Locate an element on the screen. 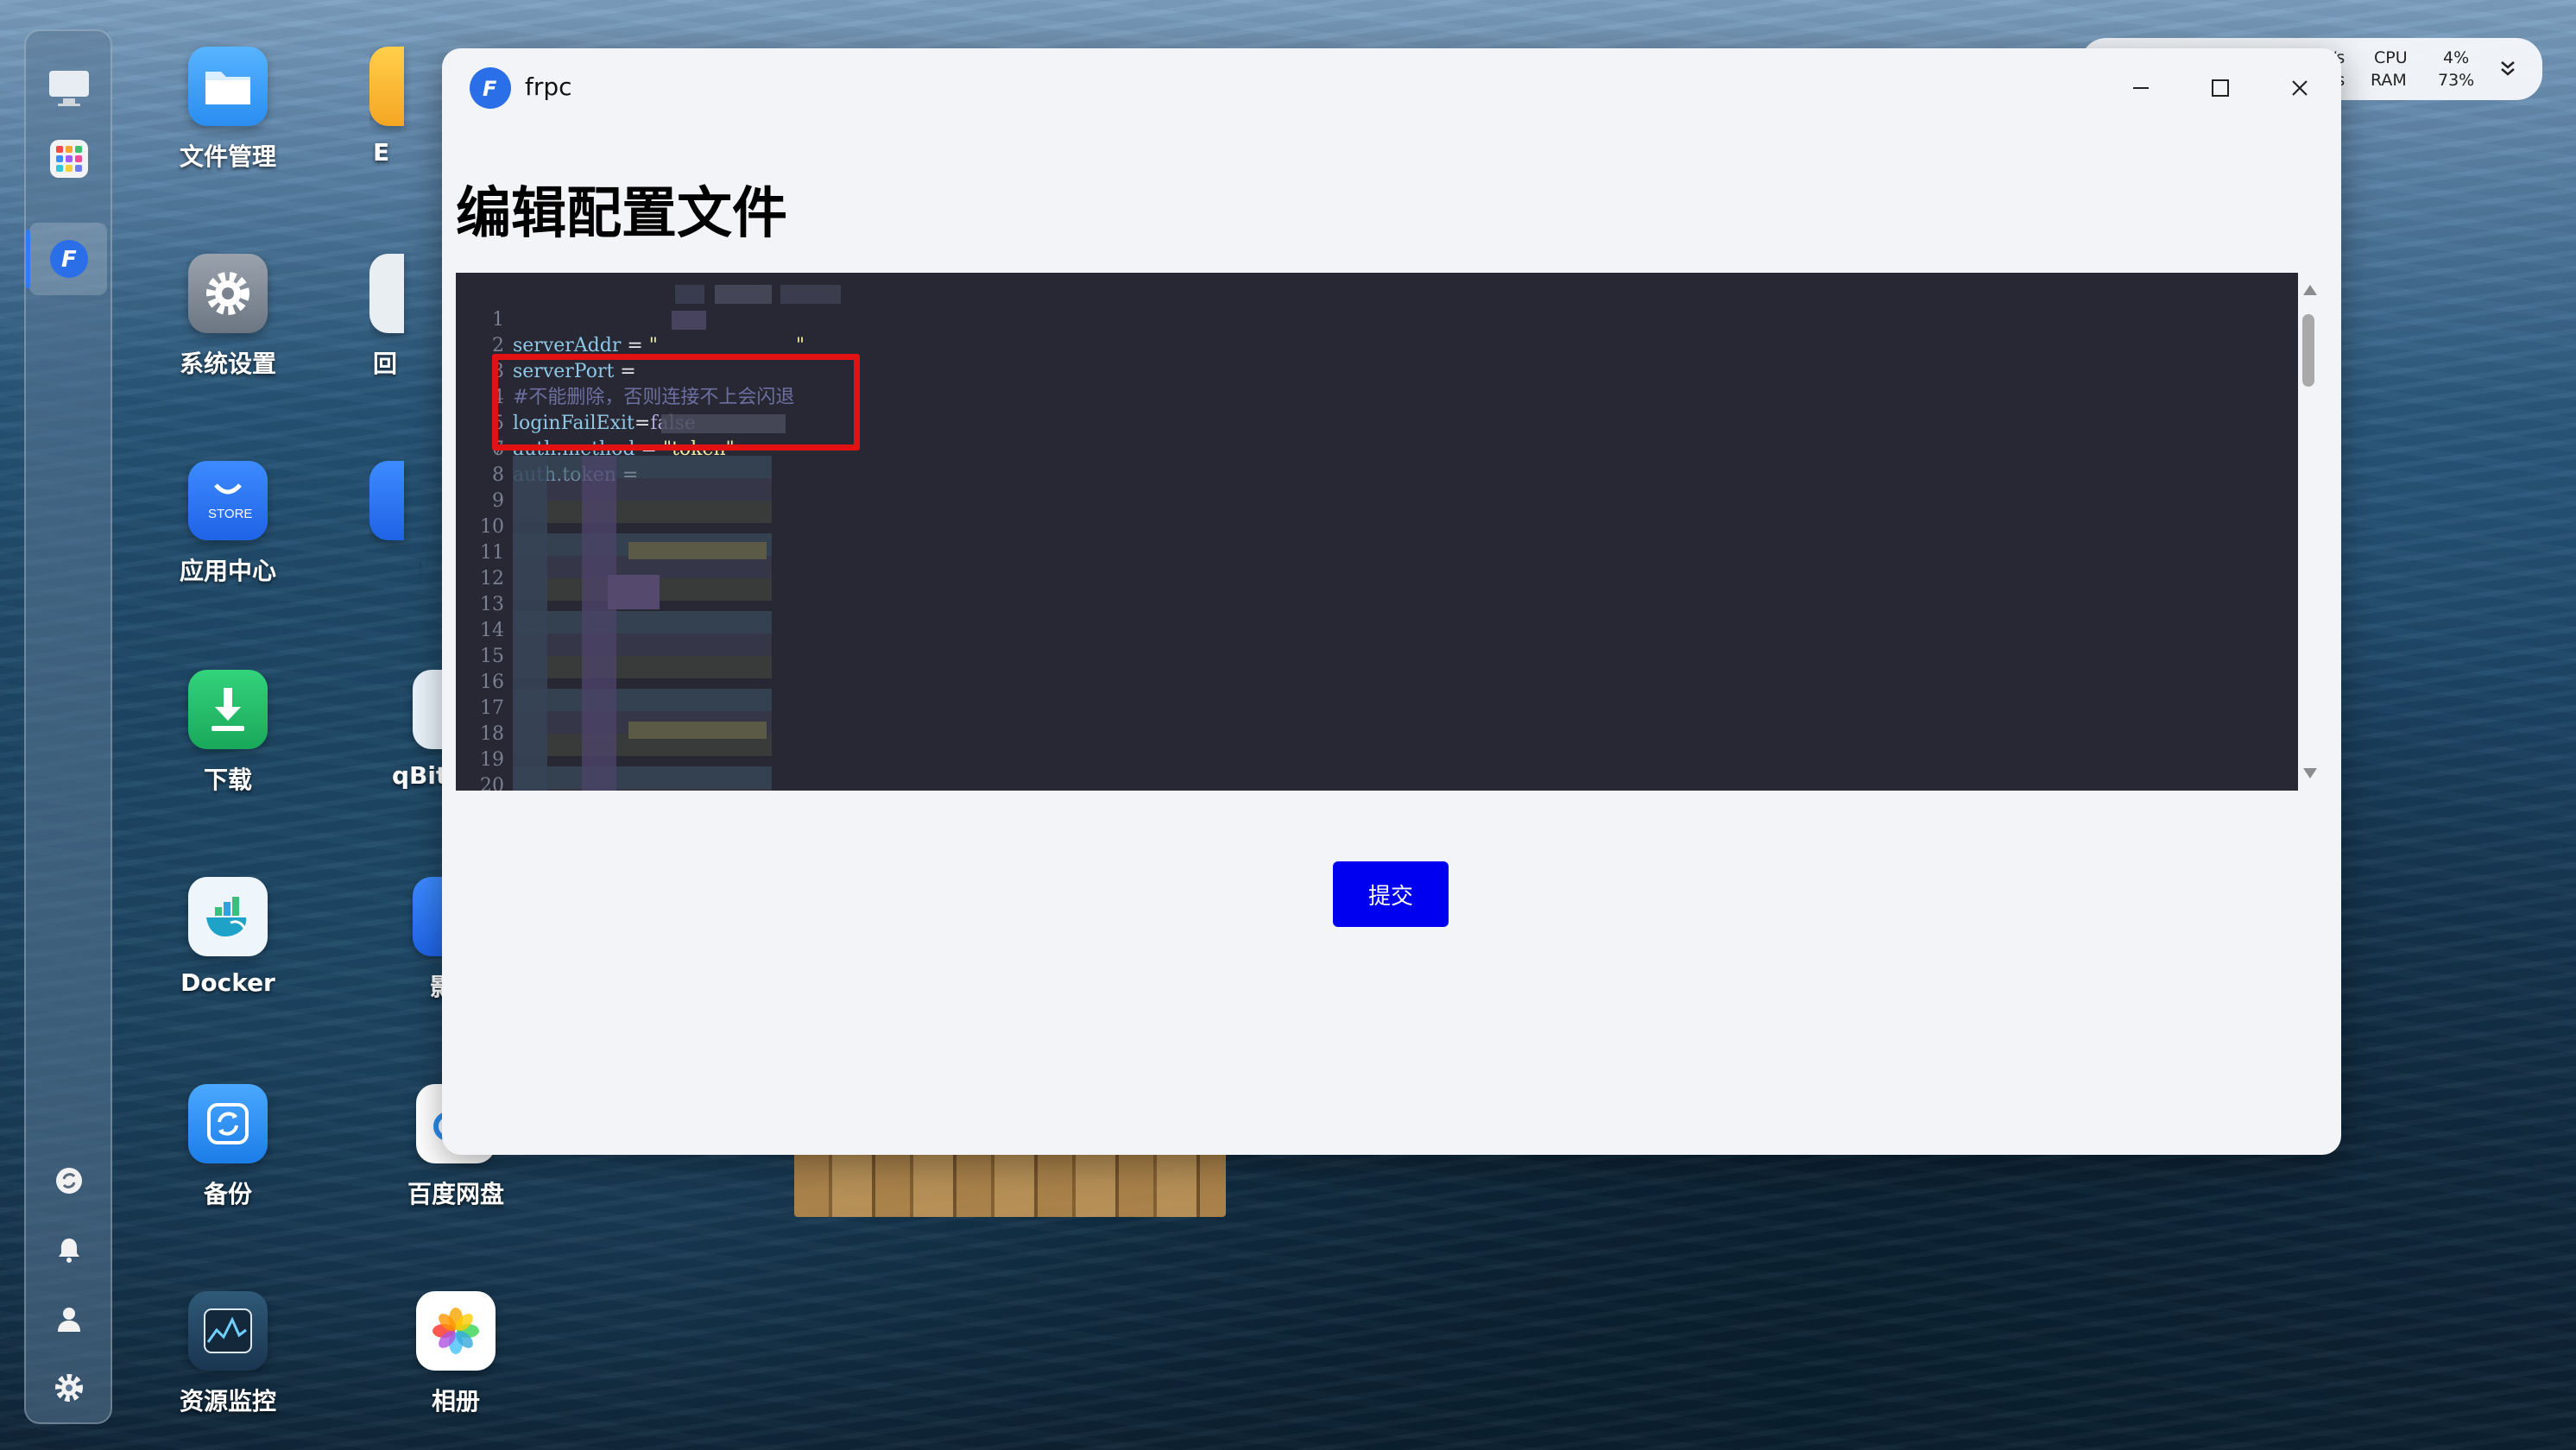  sidebar-frpc-icon: F is located at coordinates (69, 259).